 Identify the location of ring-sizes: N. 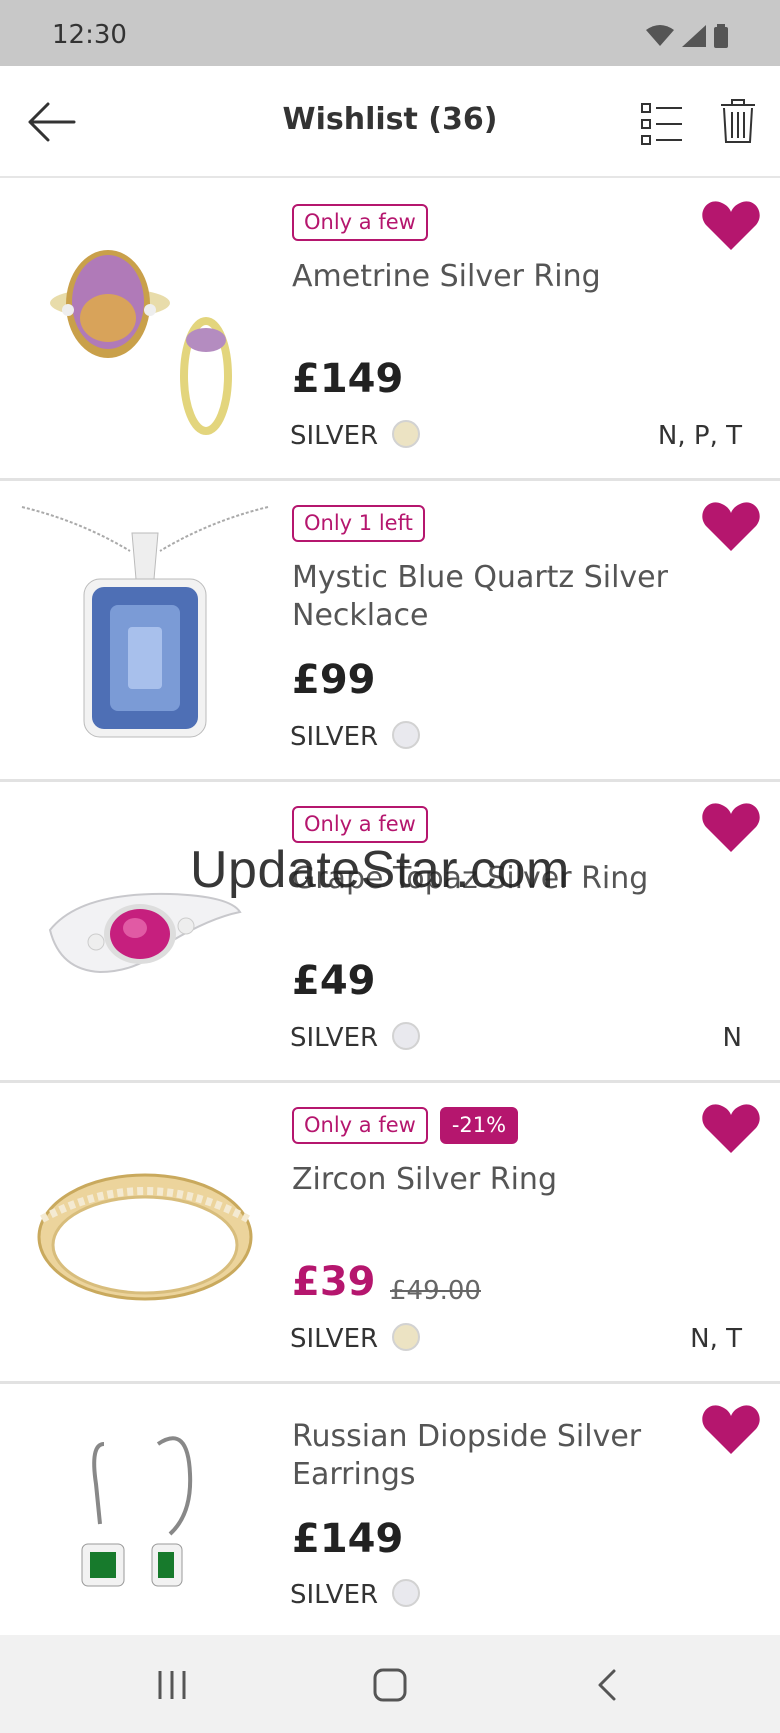
(732, 1038).